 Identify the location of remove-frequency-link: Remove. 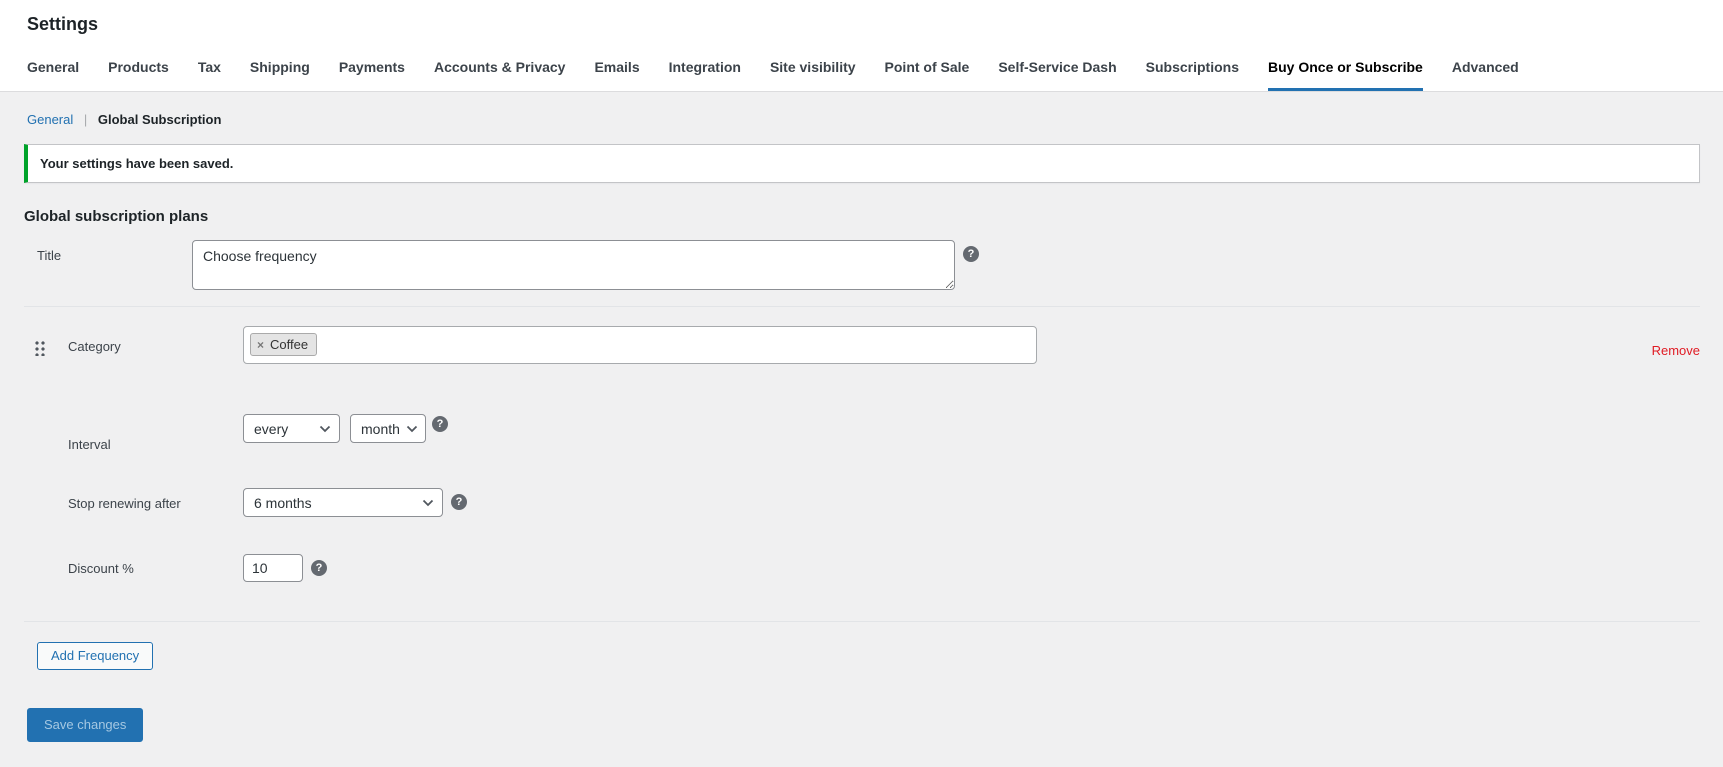
(1676, 350).